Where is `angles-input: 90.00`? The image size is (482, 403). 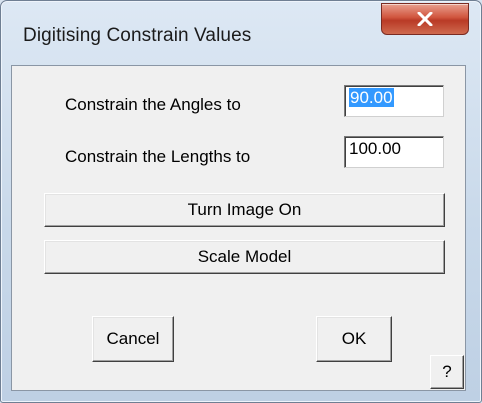 angles-input: 90.00 is located at coordinates (394, 101).